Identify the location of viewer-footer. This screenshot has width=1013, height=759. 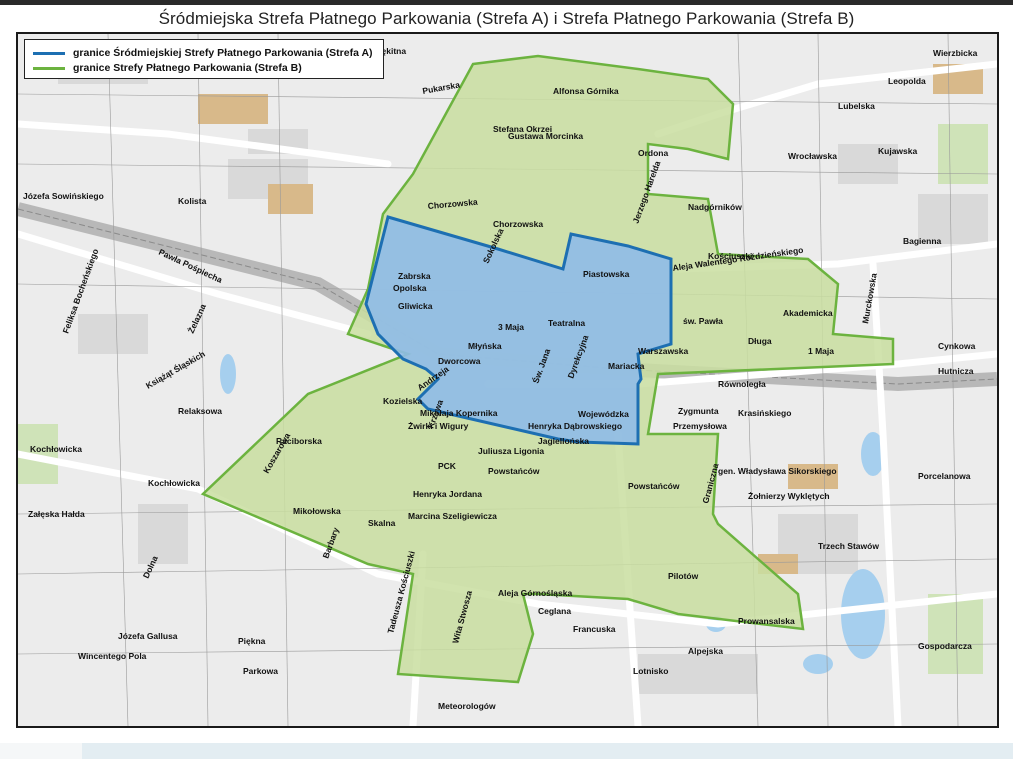
(506, 751).